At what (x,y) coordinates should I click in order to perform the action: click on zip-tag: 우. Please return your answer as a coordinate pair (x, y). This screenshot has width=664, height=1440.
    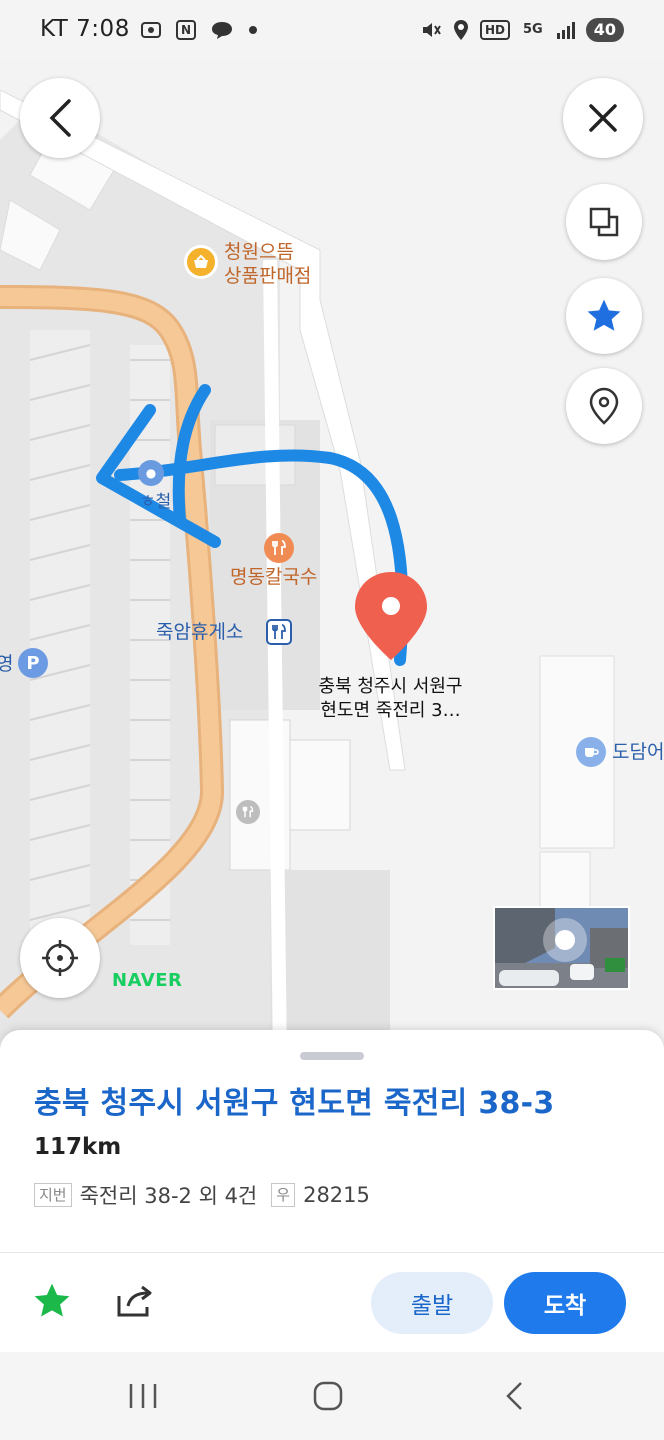
    Looking at the image, I should click on (283, 1195).